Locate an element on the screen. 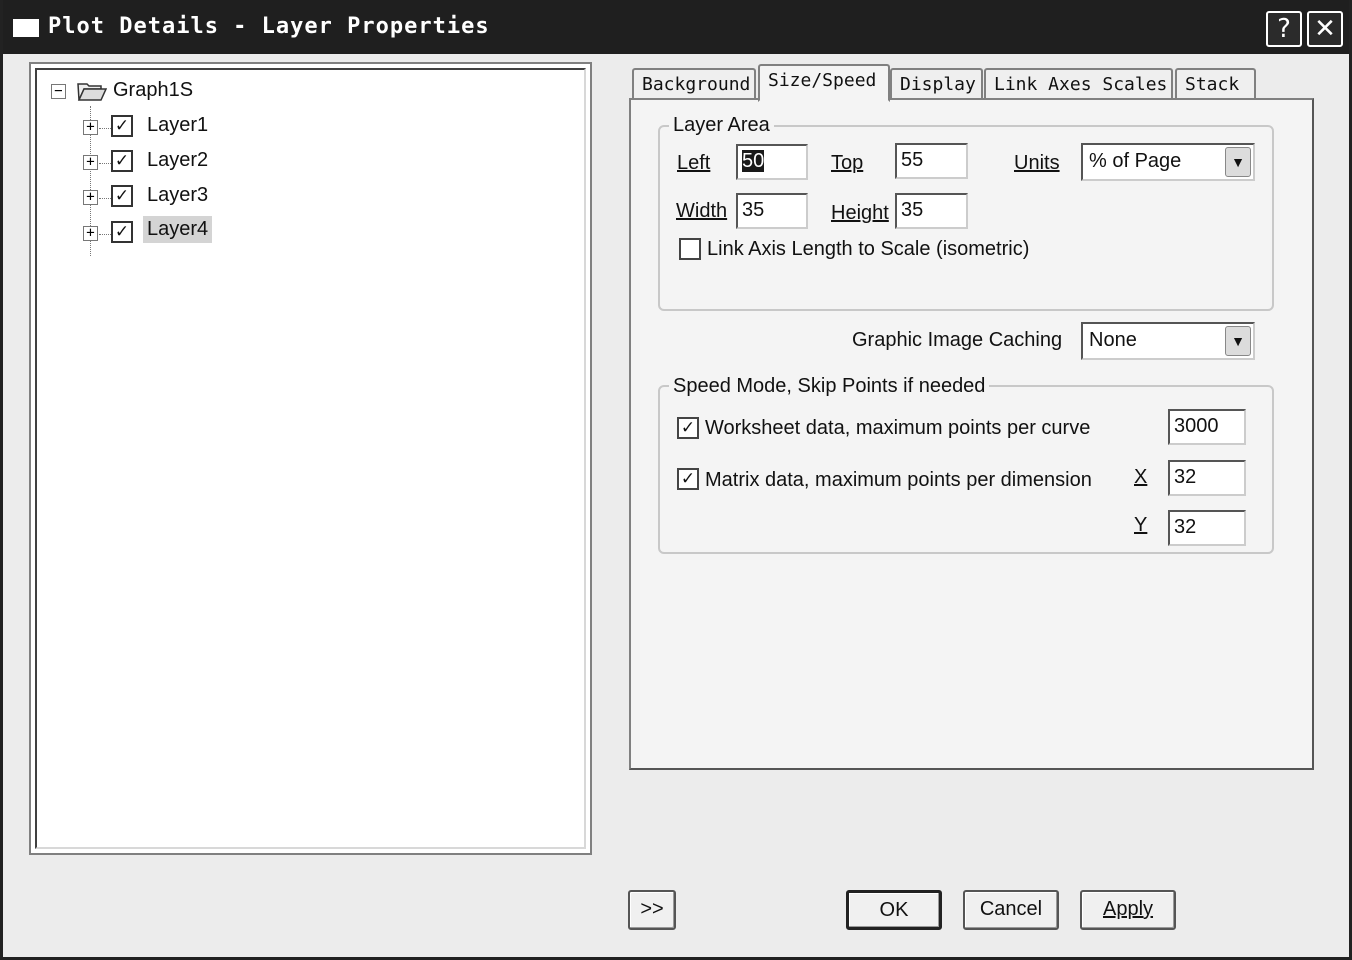 This screenshot has width=1352, height=960. units-label: Units is located at coordinates (1037, 163).